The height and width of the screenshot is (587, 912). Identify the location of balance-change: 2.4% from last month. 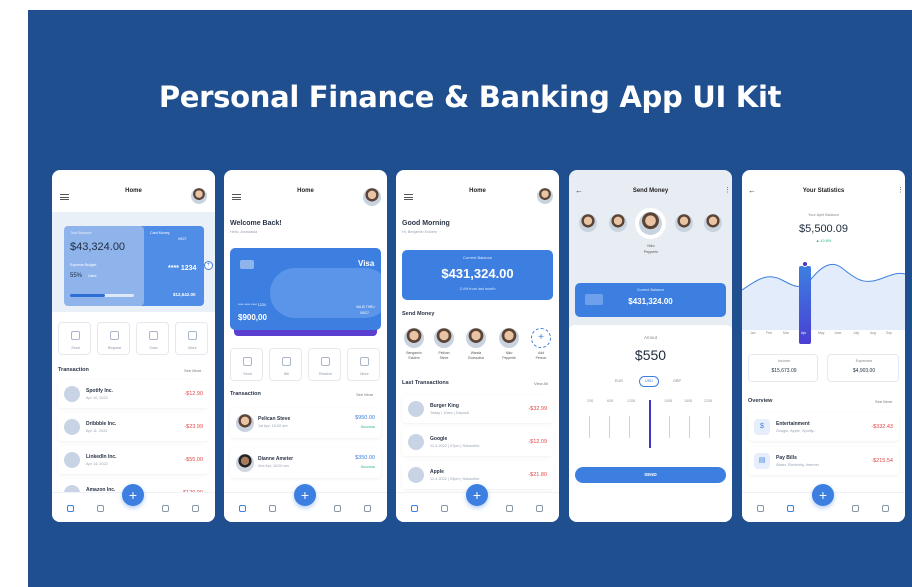
(477, 289).